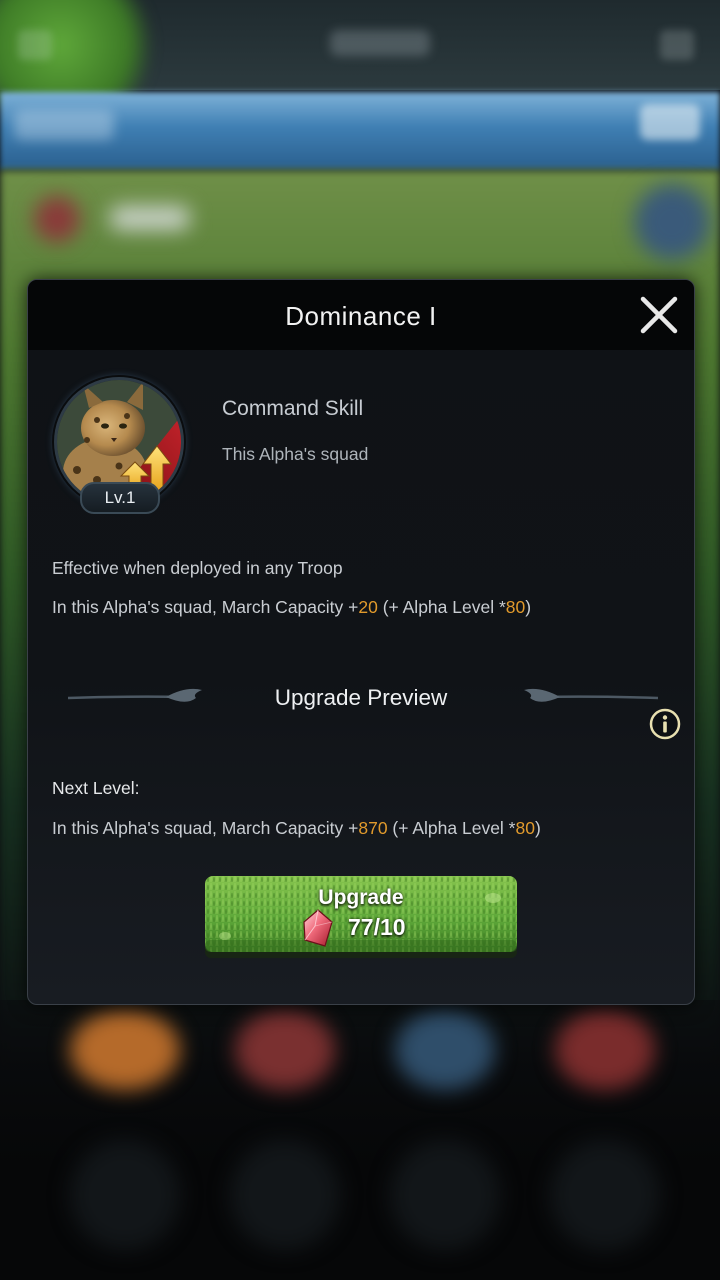  Describe the element at coordinates (373, 828) in the screenshot. I see `next-effect-base-value: 870` at that location.